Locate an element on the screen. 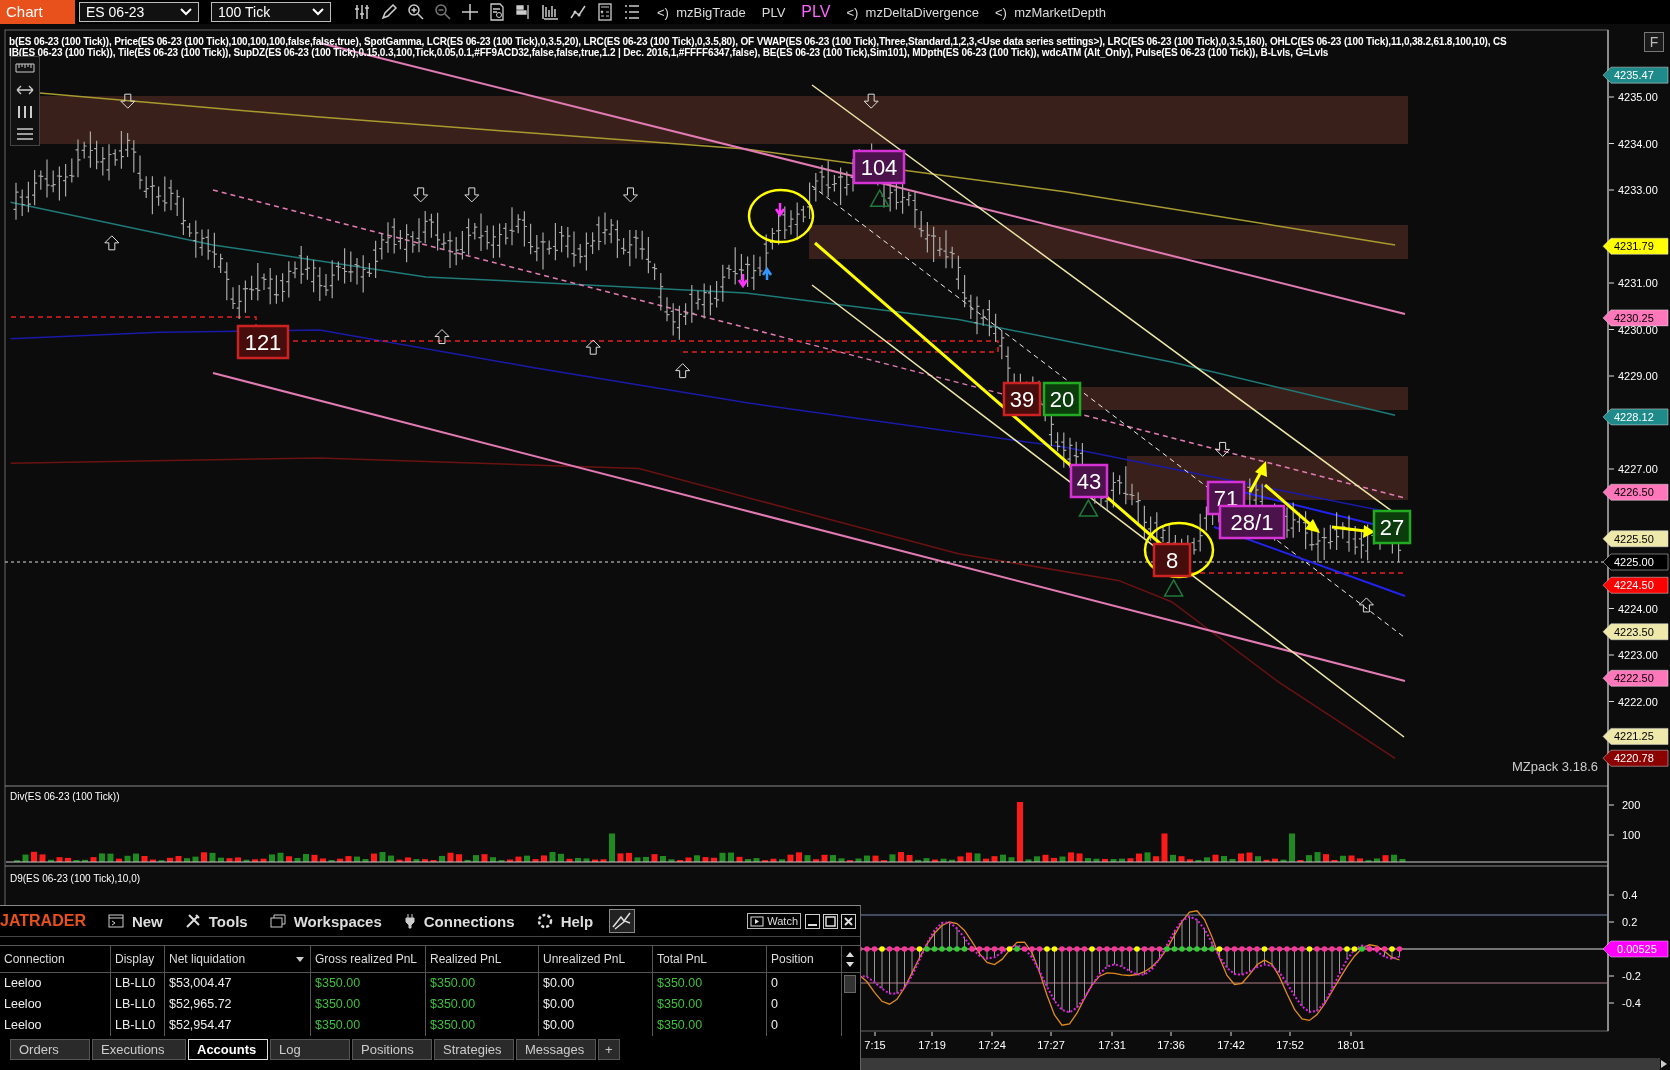 The width and height of the screenshot is (1670, 1070). axis-tick: 200 is located at coordinates (1624, 805).